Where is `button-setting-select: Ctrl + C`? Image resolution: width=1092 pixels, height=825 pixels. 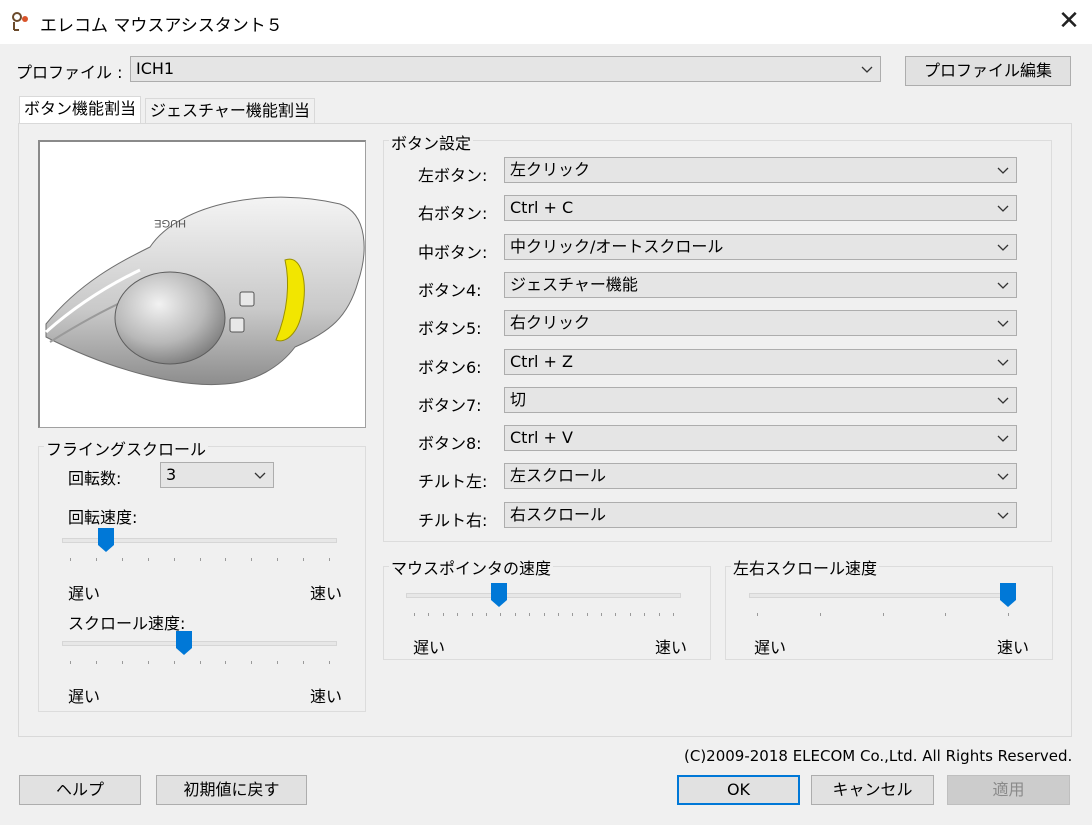 button-setting-select: Ctrl + C is located at coordinates (760, 208).